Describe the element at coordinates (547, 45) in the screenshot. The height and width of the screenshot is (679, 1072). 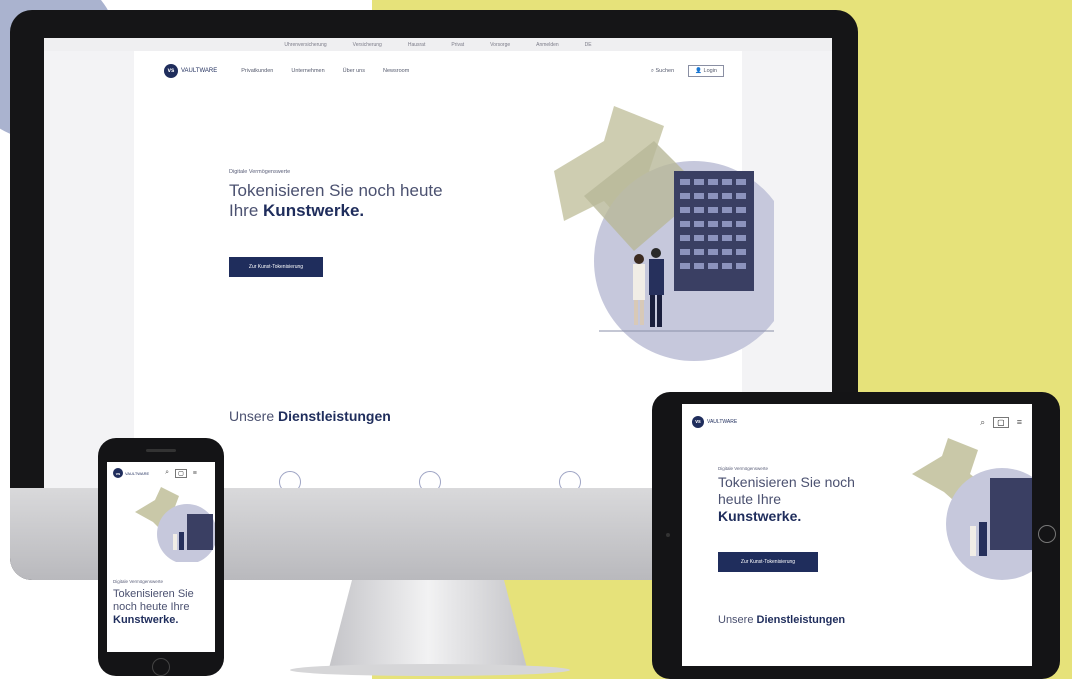
I see `top-link: Anmelden` at that location.